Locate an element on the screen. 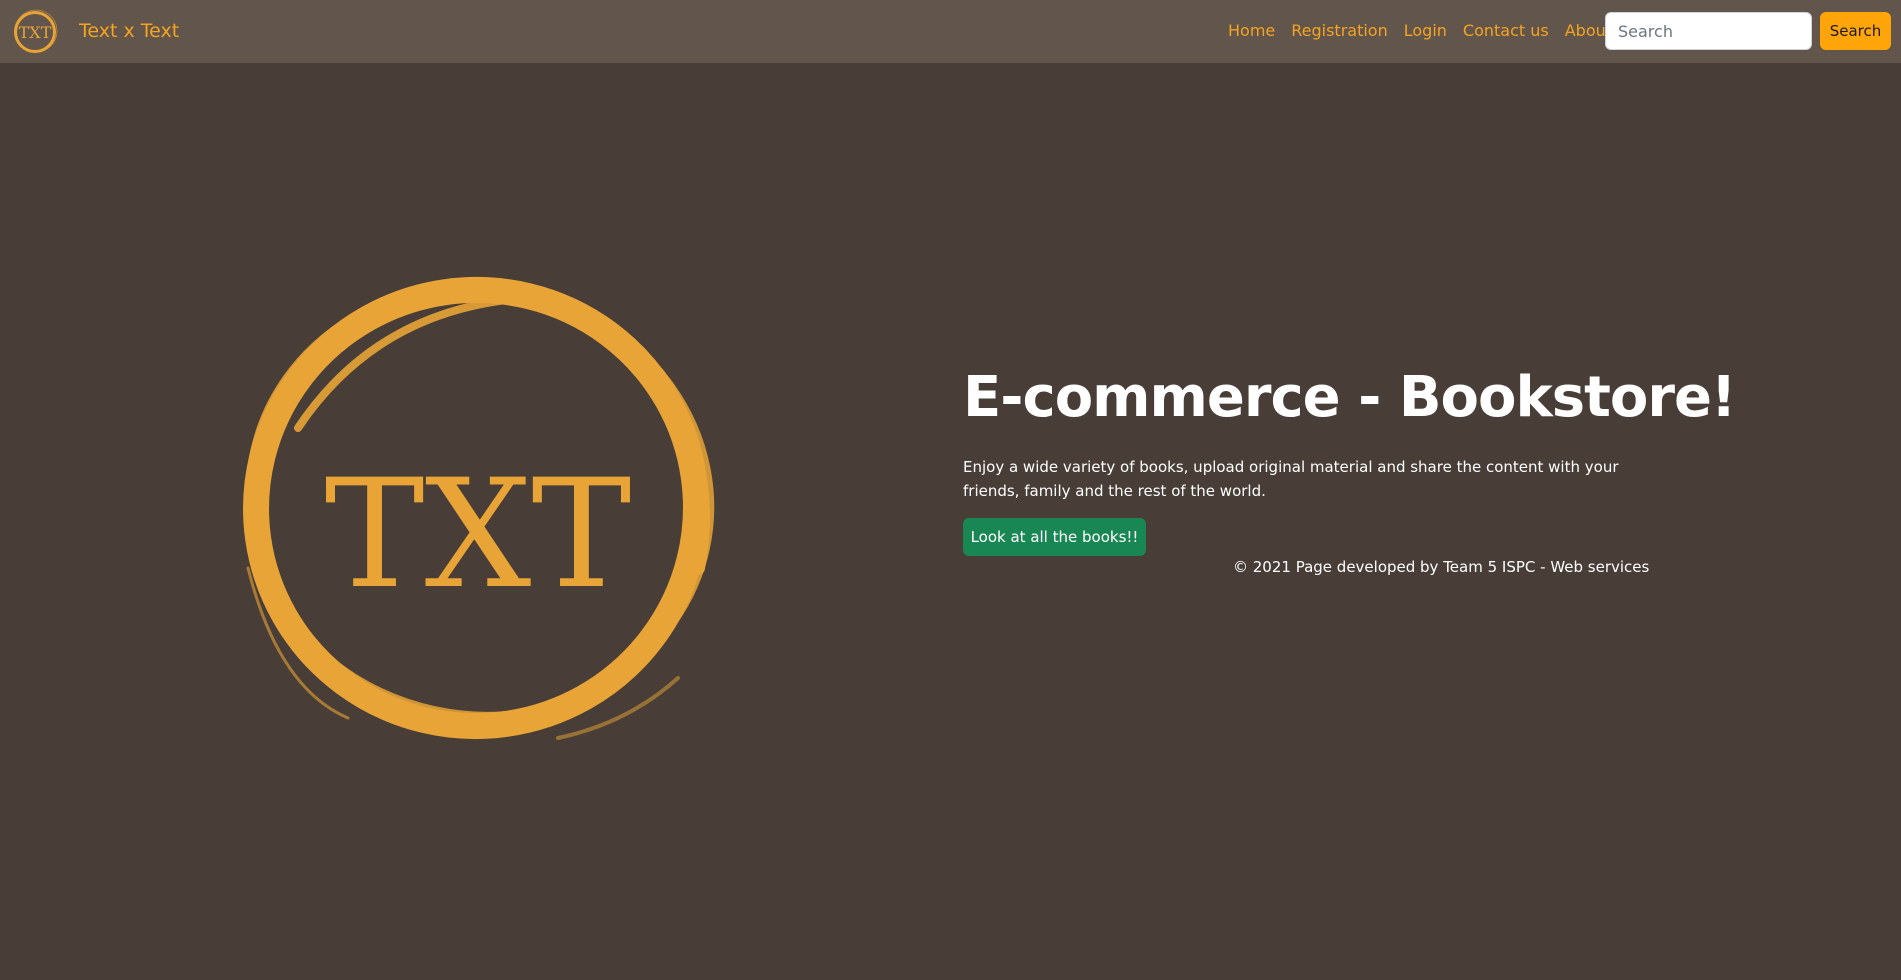 The image size is (1901, 980). brand-logo: TXT is located at coordinates (35, 32).